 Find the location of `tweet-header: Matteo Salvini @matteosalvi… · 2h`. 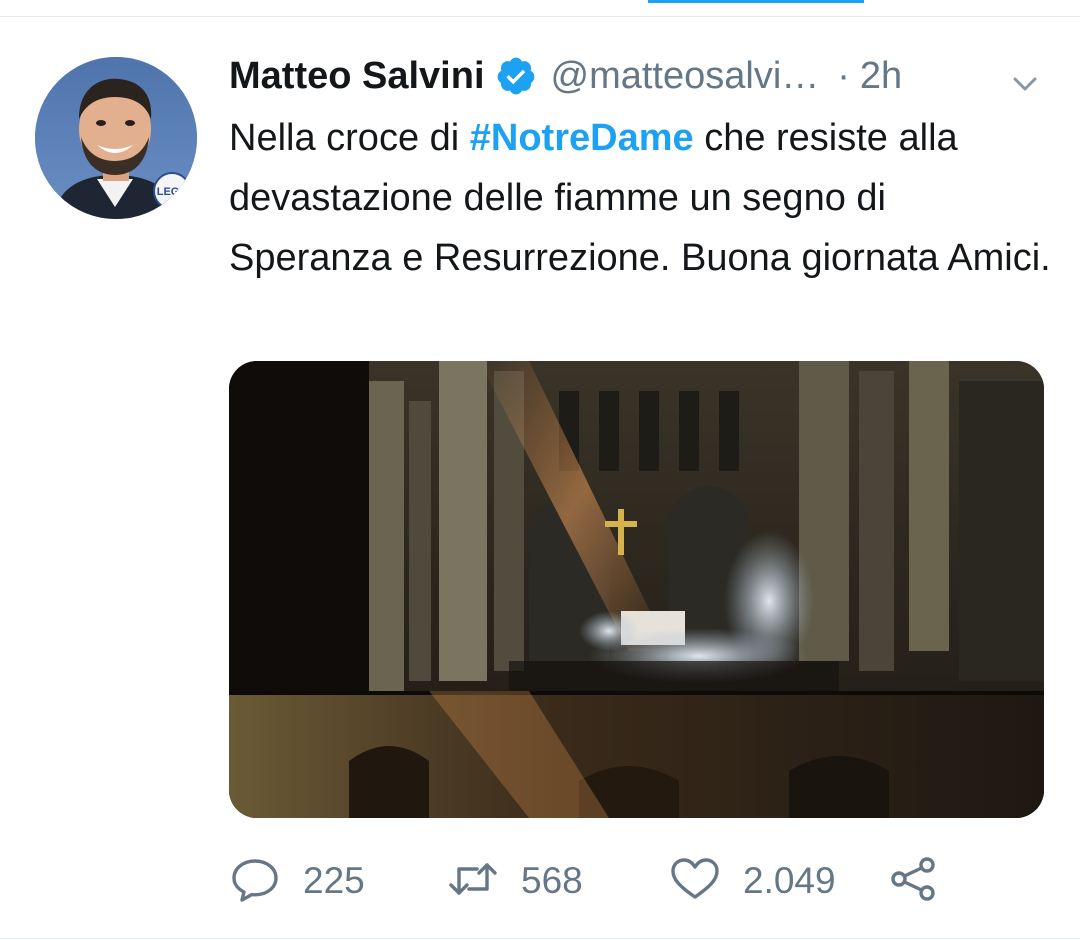

tweet-header: Matteo Salvini @matteosalvi… · 2h is located at coordinates (644, 76).